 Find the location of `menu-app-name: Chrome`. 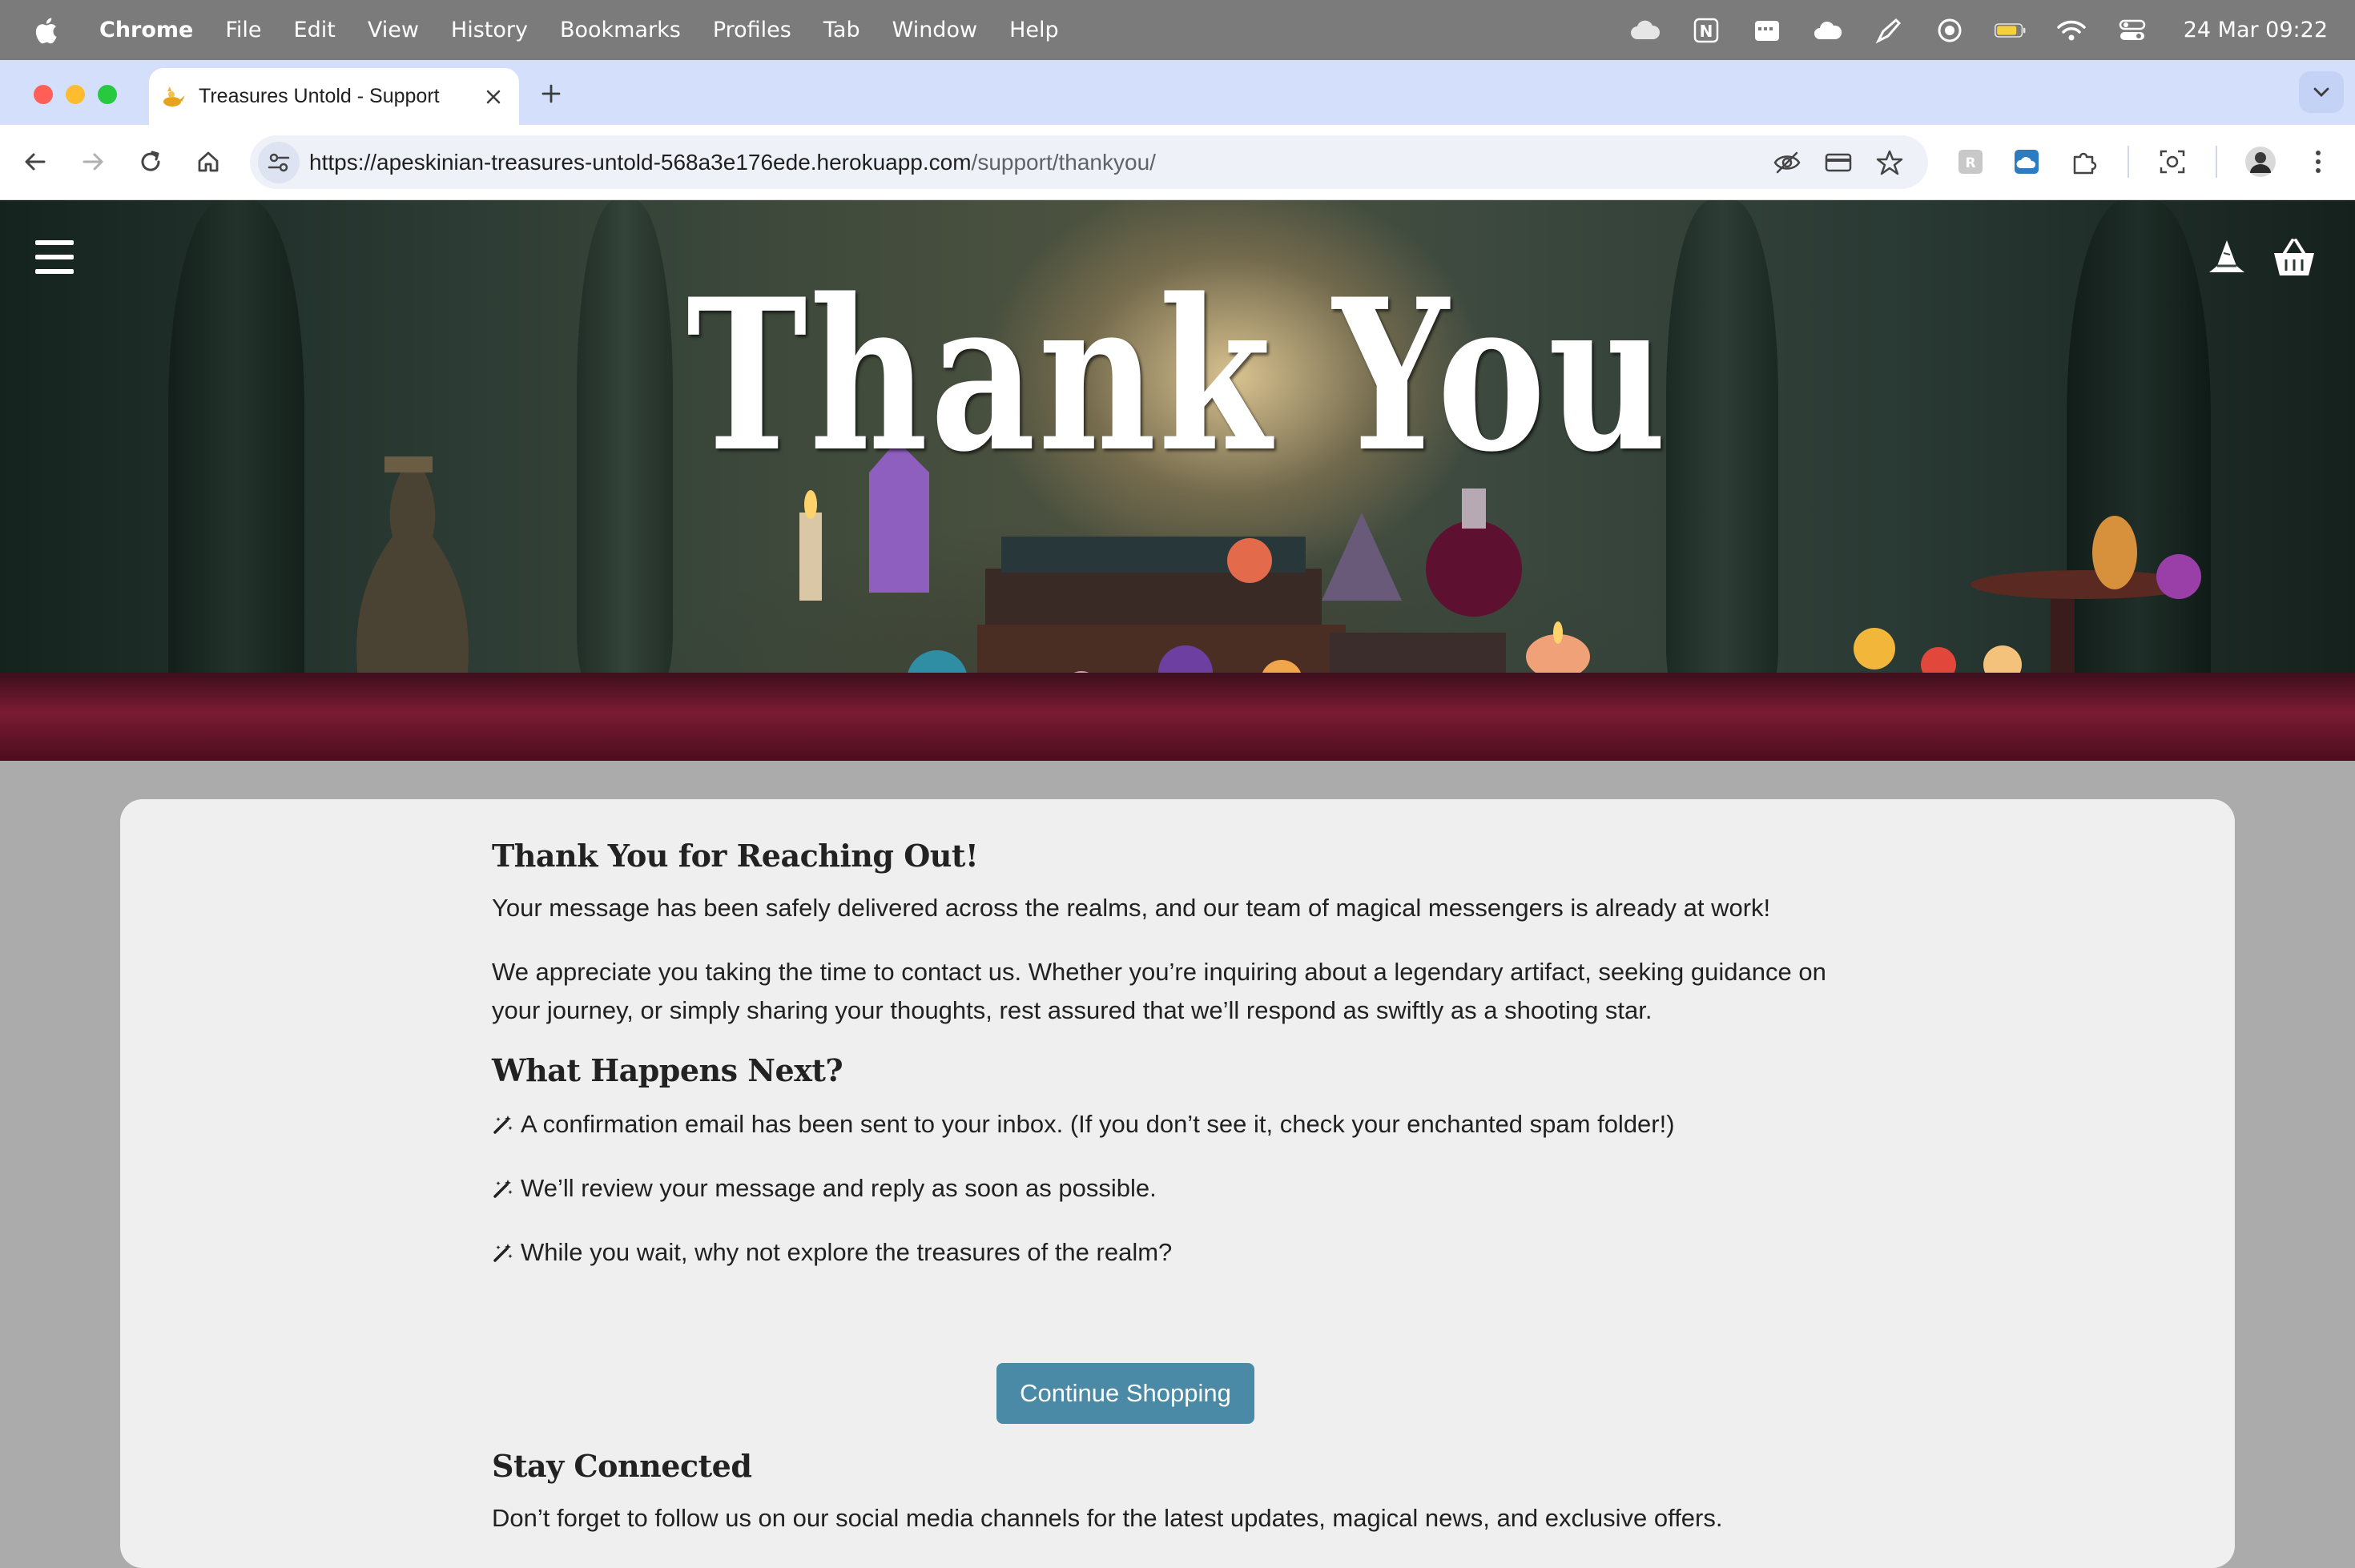

menu-app-name: Chrome is located at coordinates (146, 30).